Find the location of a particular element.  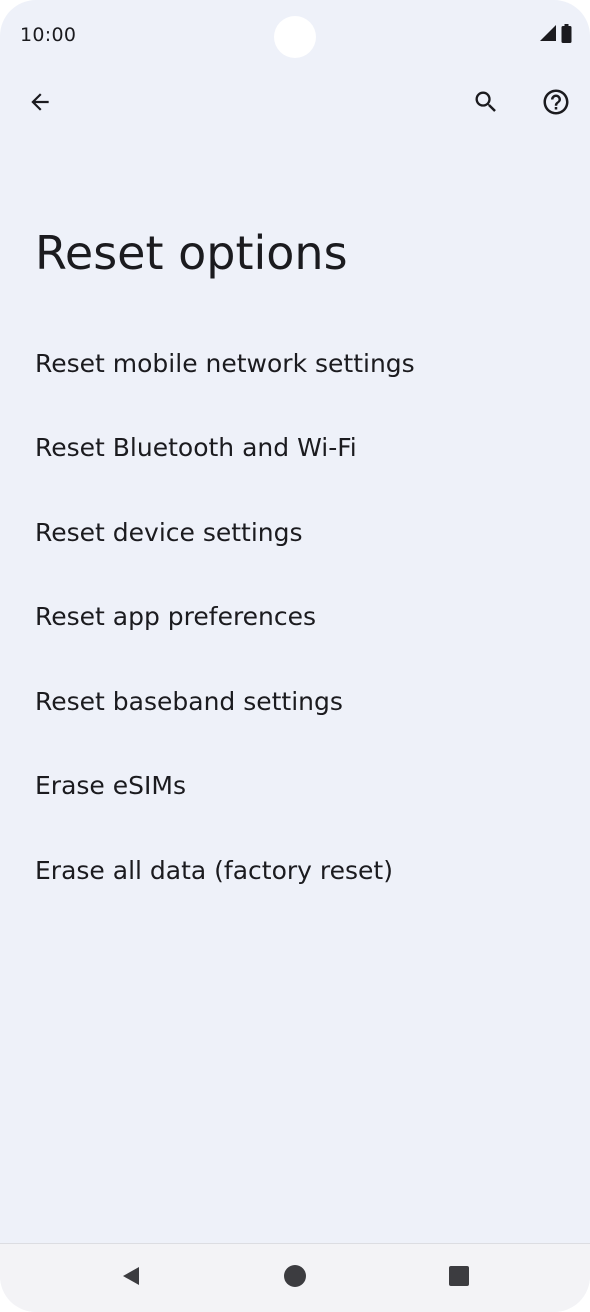

nav-back-icon is located at coordinates (131, 1278).